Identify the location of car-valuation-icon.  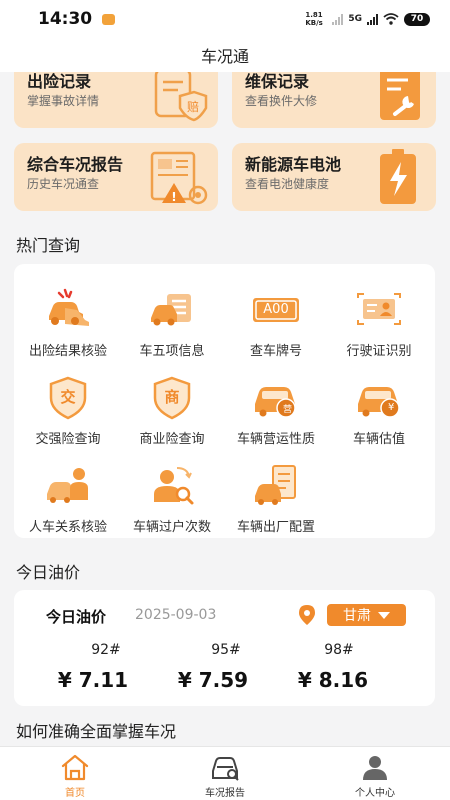
(379, 402).